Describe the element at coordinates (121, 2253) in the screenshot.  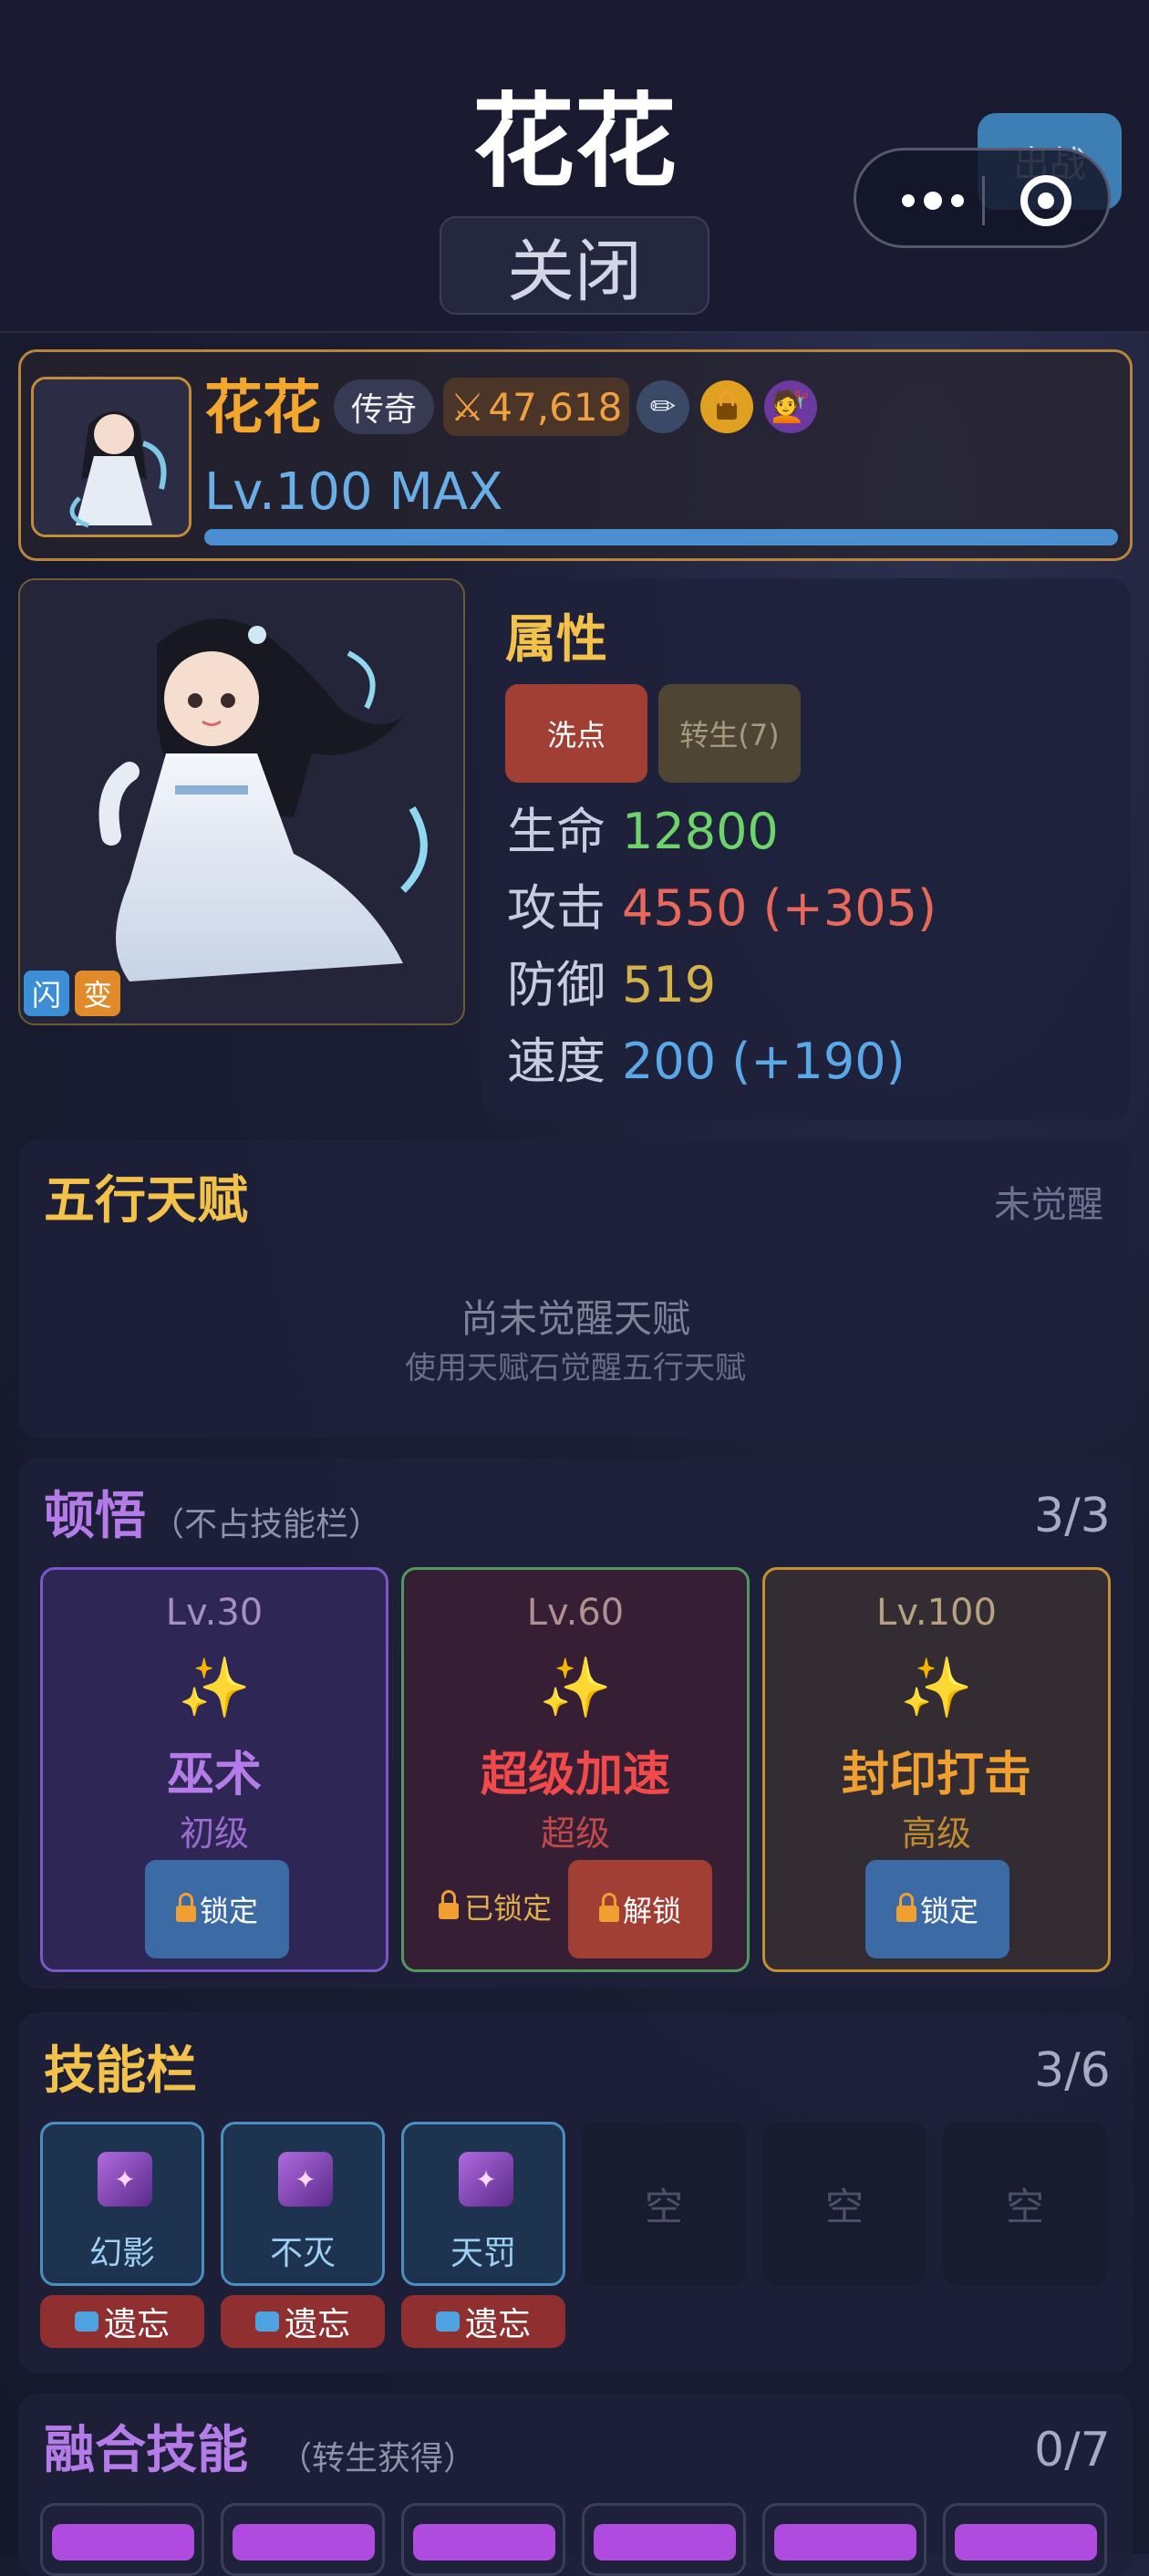
I see `skill-name: 幻影` at that location.